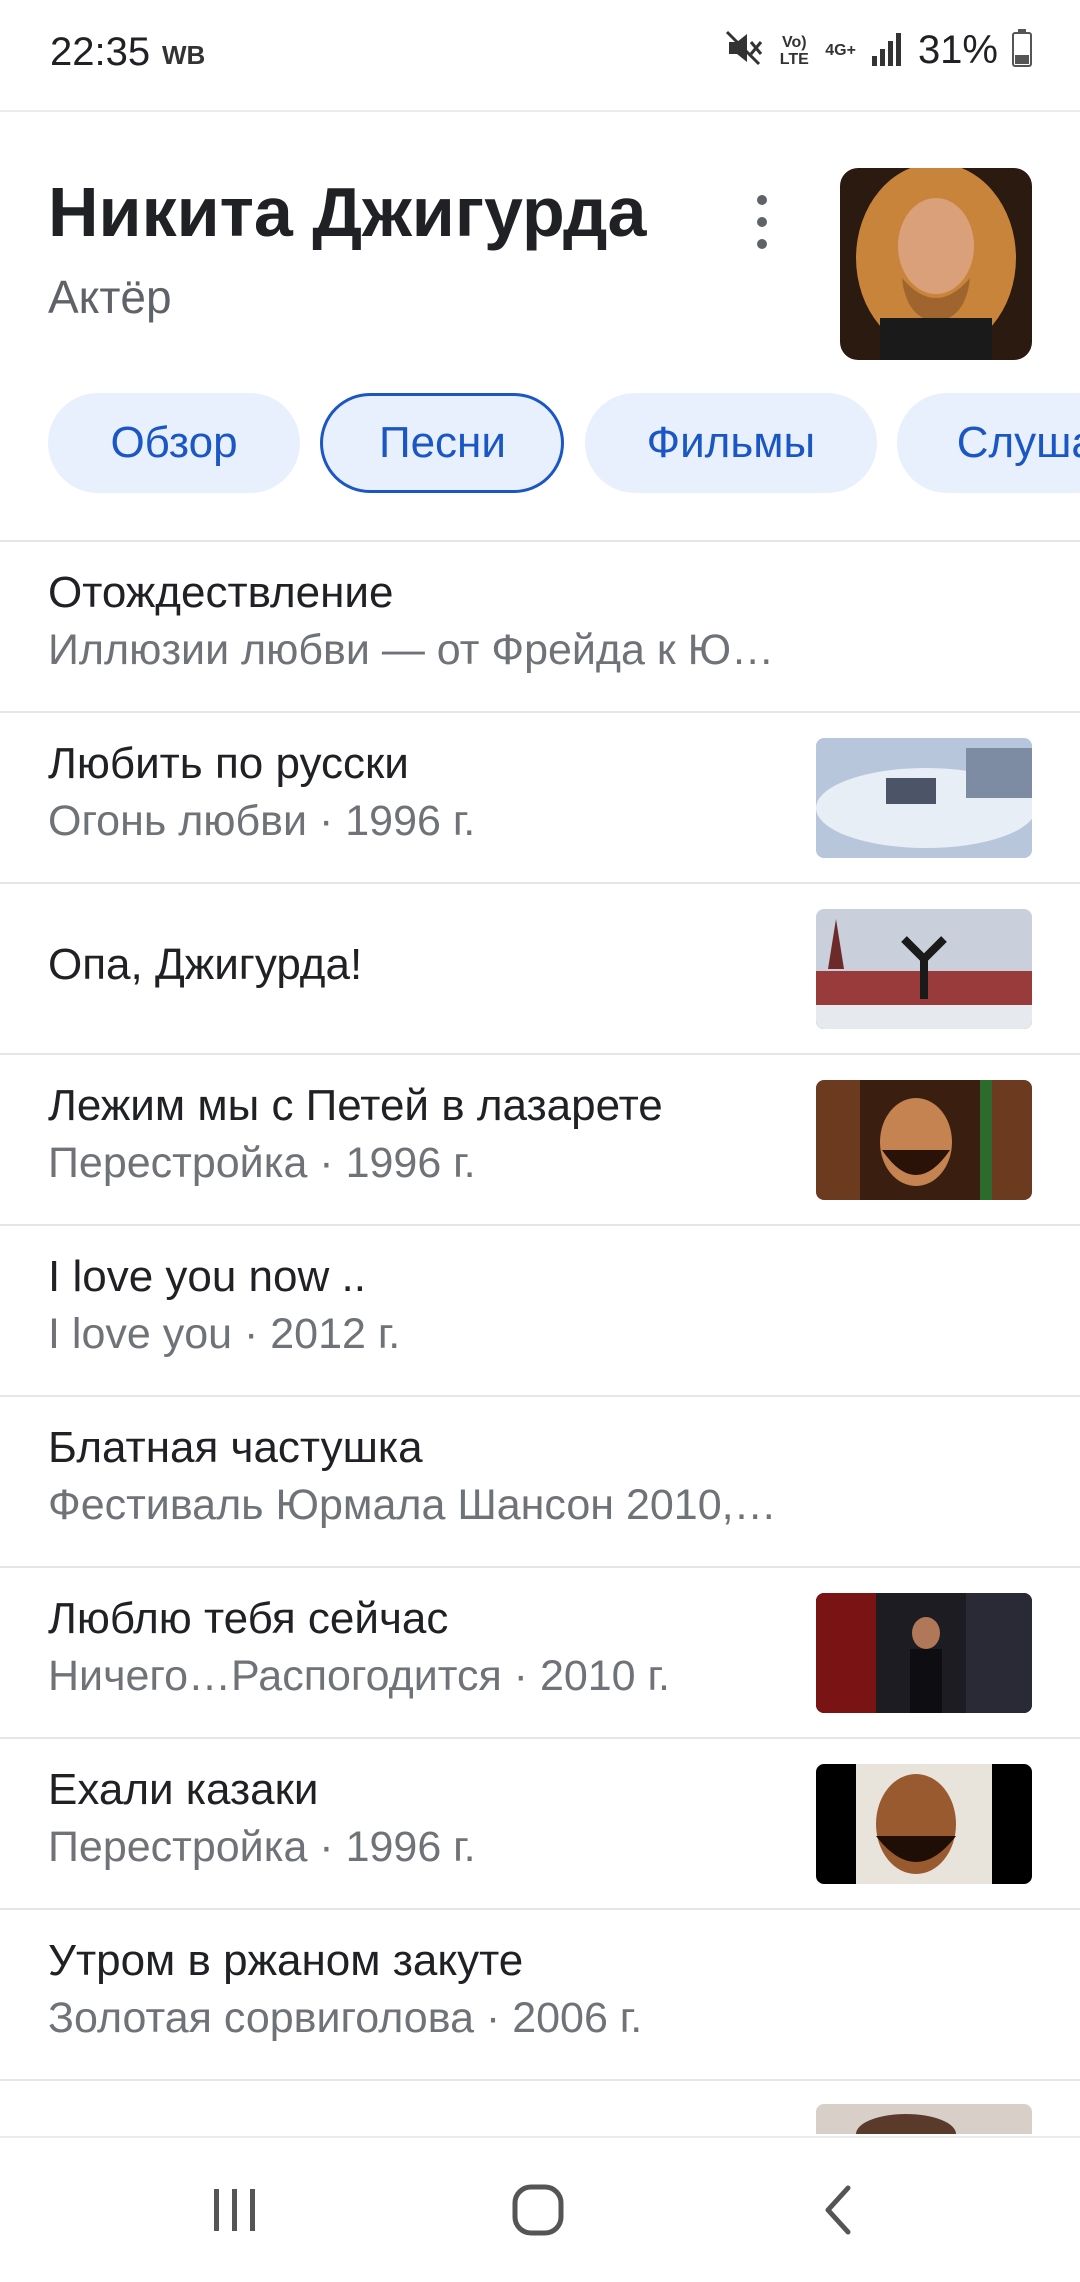 This screenshot has height=2282, width=1080. I want to click on recent-apps-button, so click(235, 2210).